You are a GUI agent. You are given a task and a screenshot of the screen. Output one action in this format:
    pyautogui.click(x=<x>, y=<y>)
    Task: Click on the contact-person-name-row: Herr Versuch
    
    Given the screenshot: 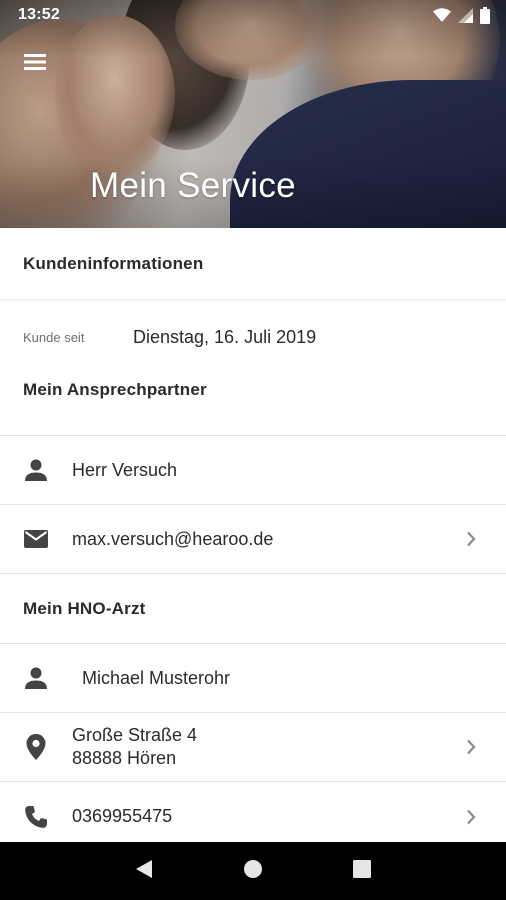 What is the action you would take?
    pyautogui.click(x=253, y=470)
    